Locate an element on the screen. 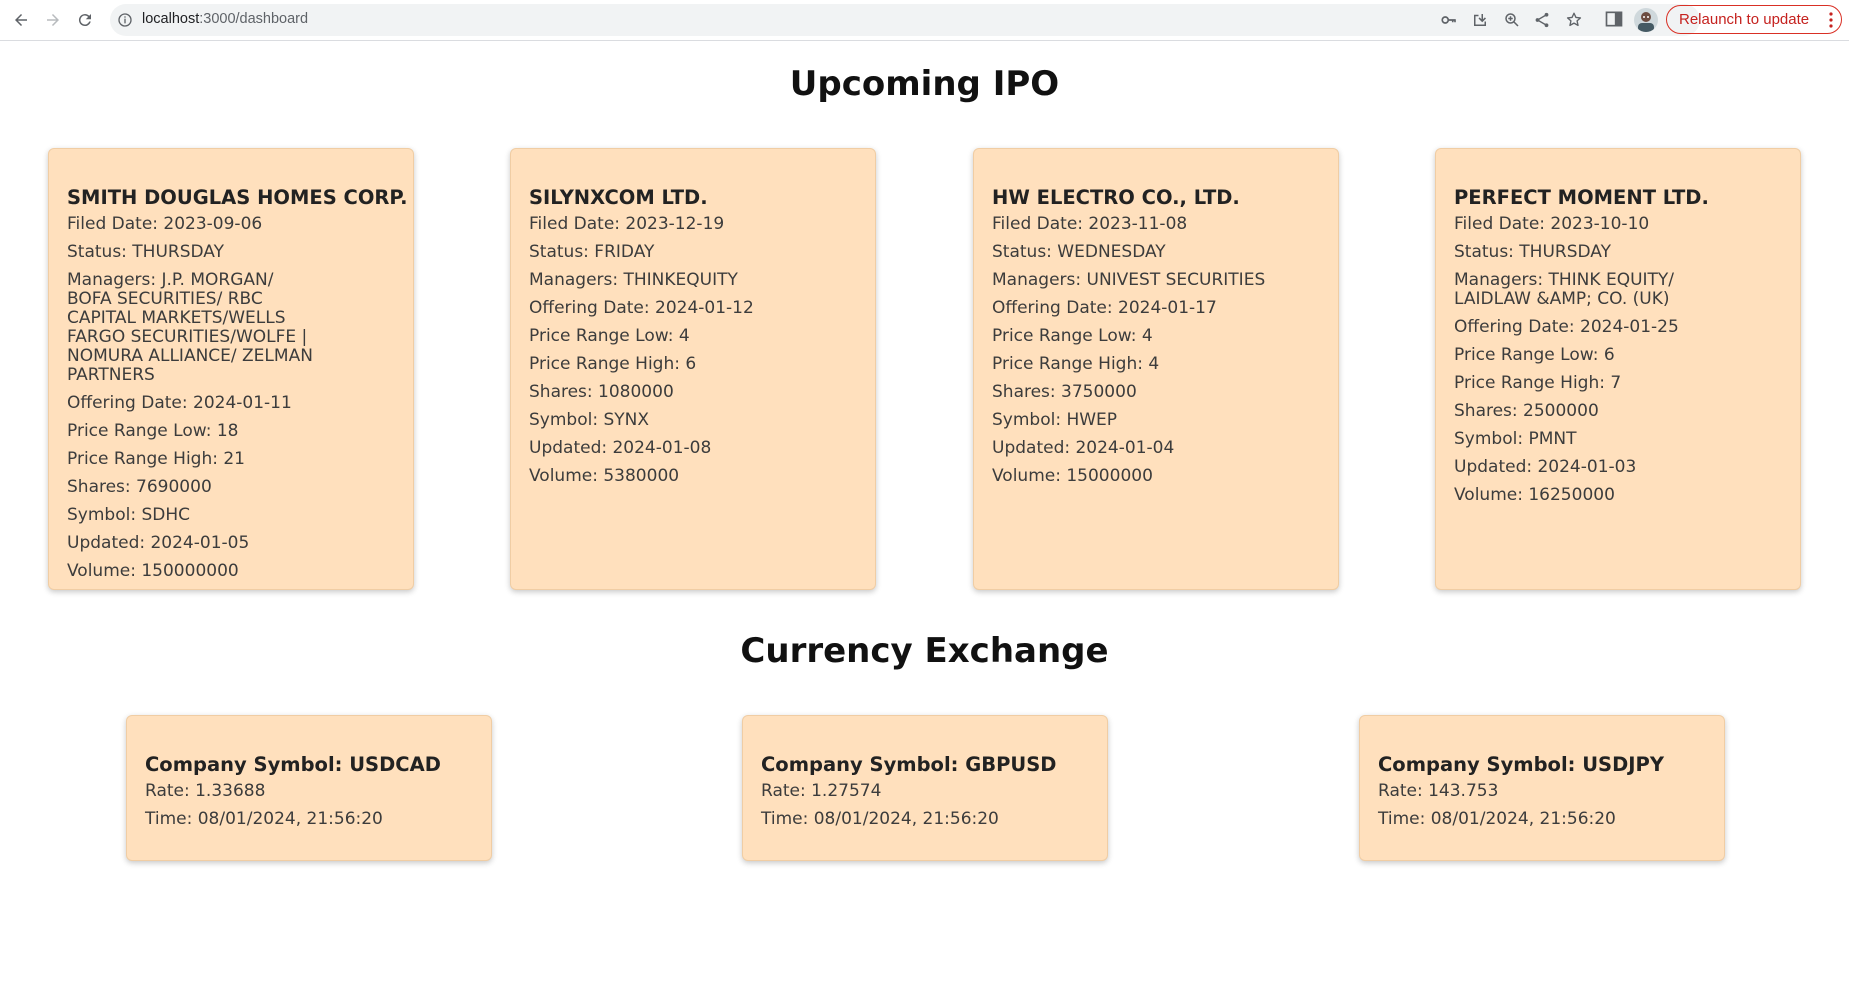  fx-company-symbol: Company Symbol: GBPUSD is located at coordinates (909, 764).